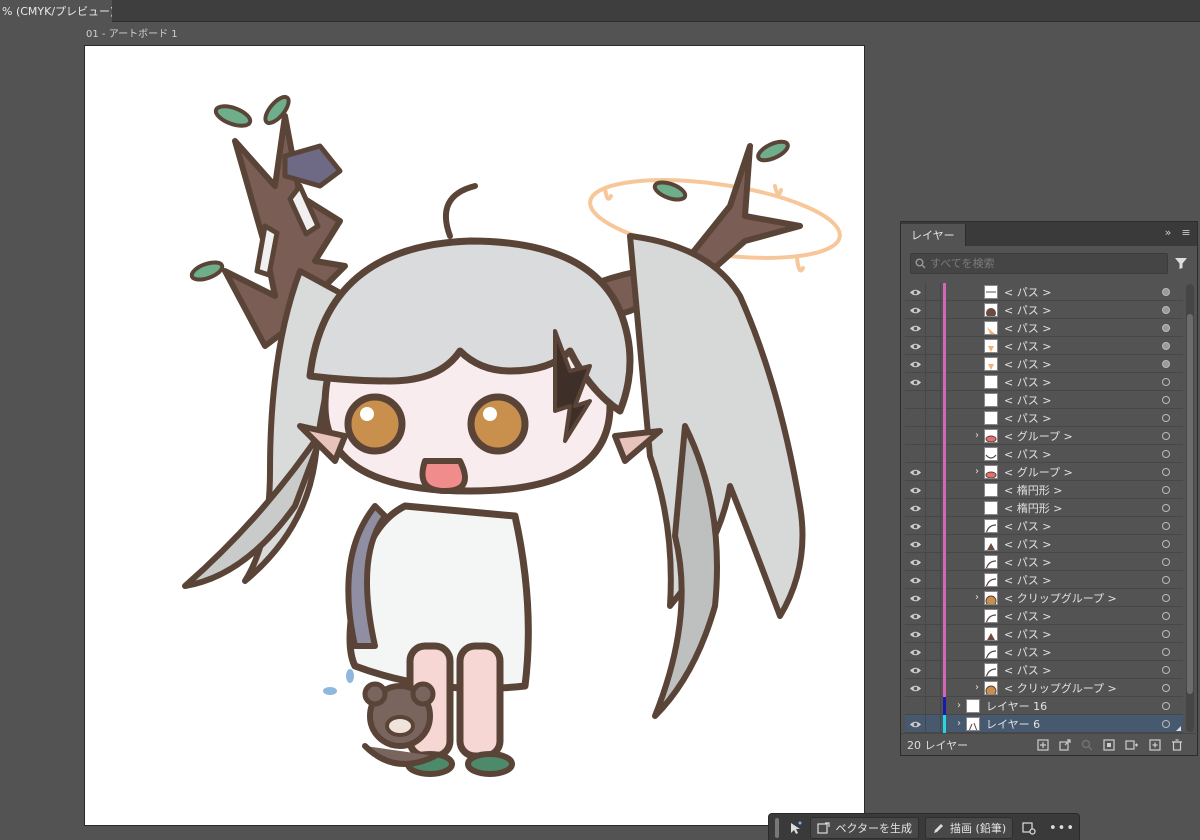 This screenshot has height=840, width=1200. Describe the element at coordinates (1190, 504) in the screenshot. I see `layers-scrollbar-thumb` at that location.